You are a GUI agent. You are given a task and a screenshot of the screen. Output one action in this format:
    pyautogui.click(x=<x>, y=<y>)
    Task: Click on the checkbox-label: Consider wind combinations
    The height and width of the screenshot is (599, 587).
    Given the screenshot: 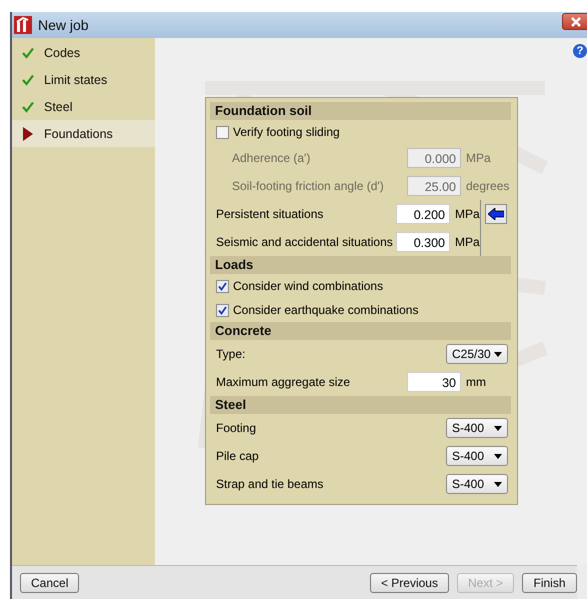 What is the action you would take?
    pyautogui.click(x=308, y=286)
    